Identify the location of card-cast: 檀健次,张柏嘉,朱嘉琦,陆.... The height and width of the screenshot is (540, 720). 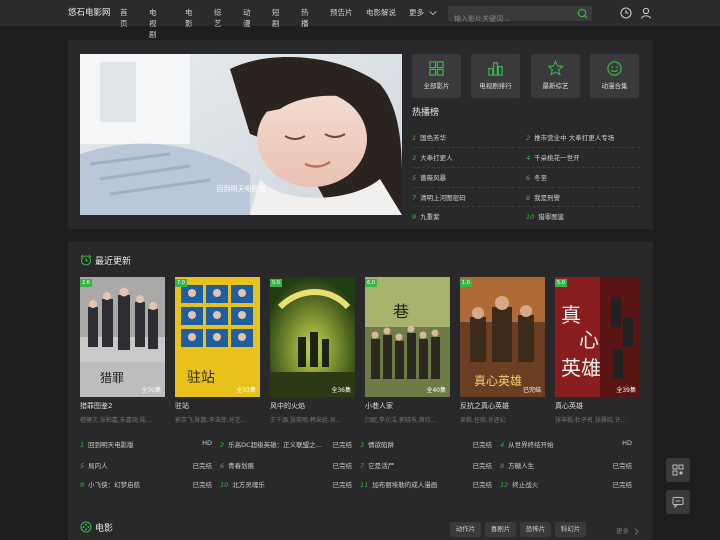
(116, 420).